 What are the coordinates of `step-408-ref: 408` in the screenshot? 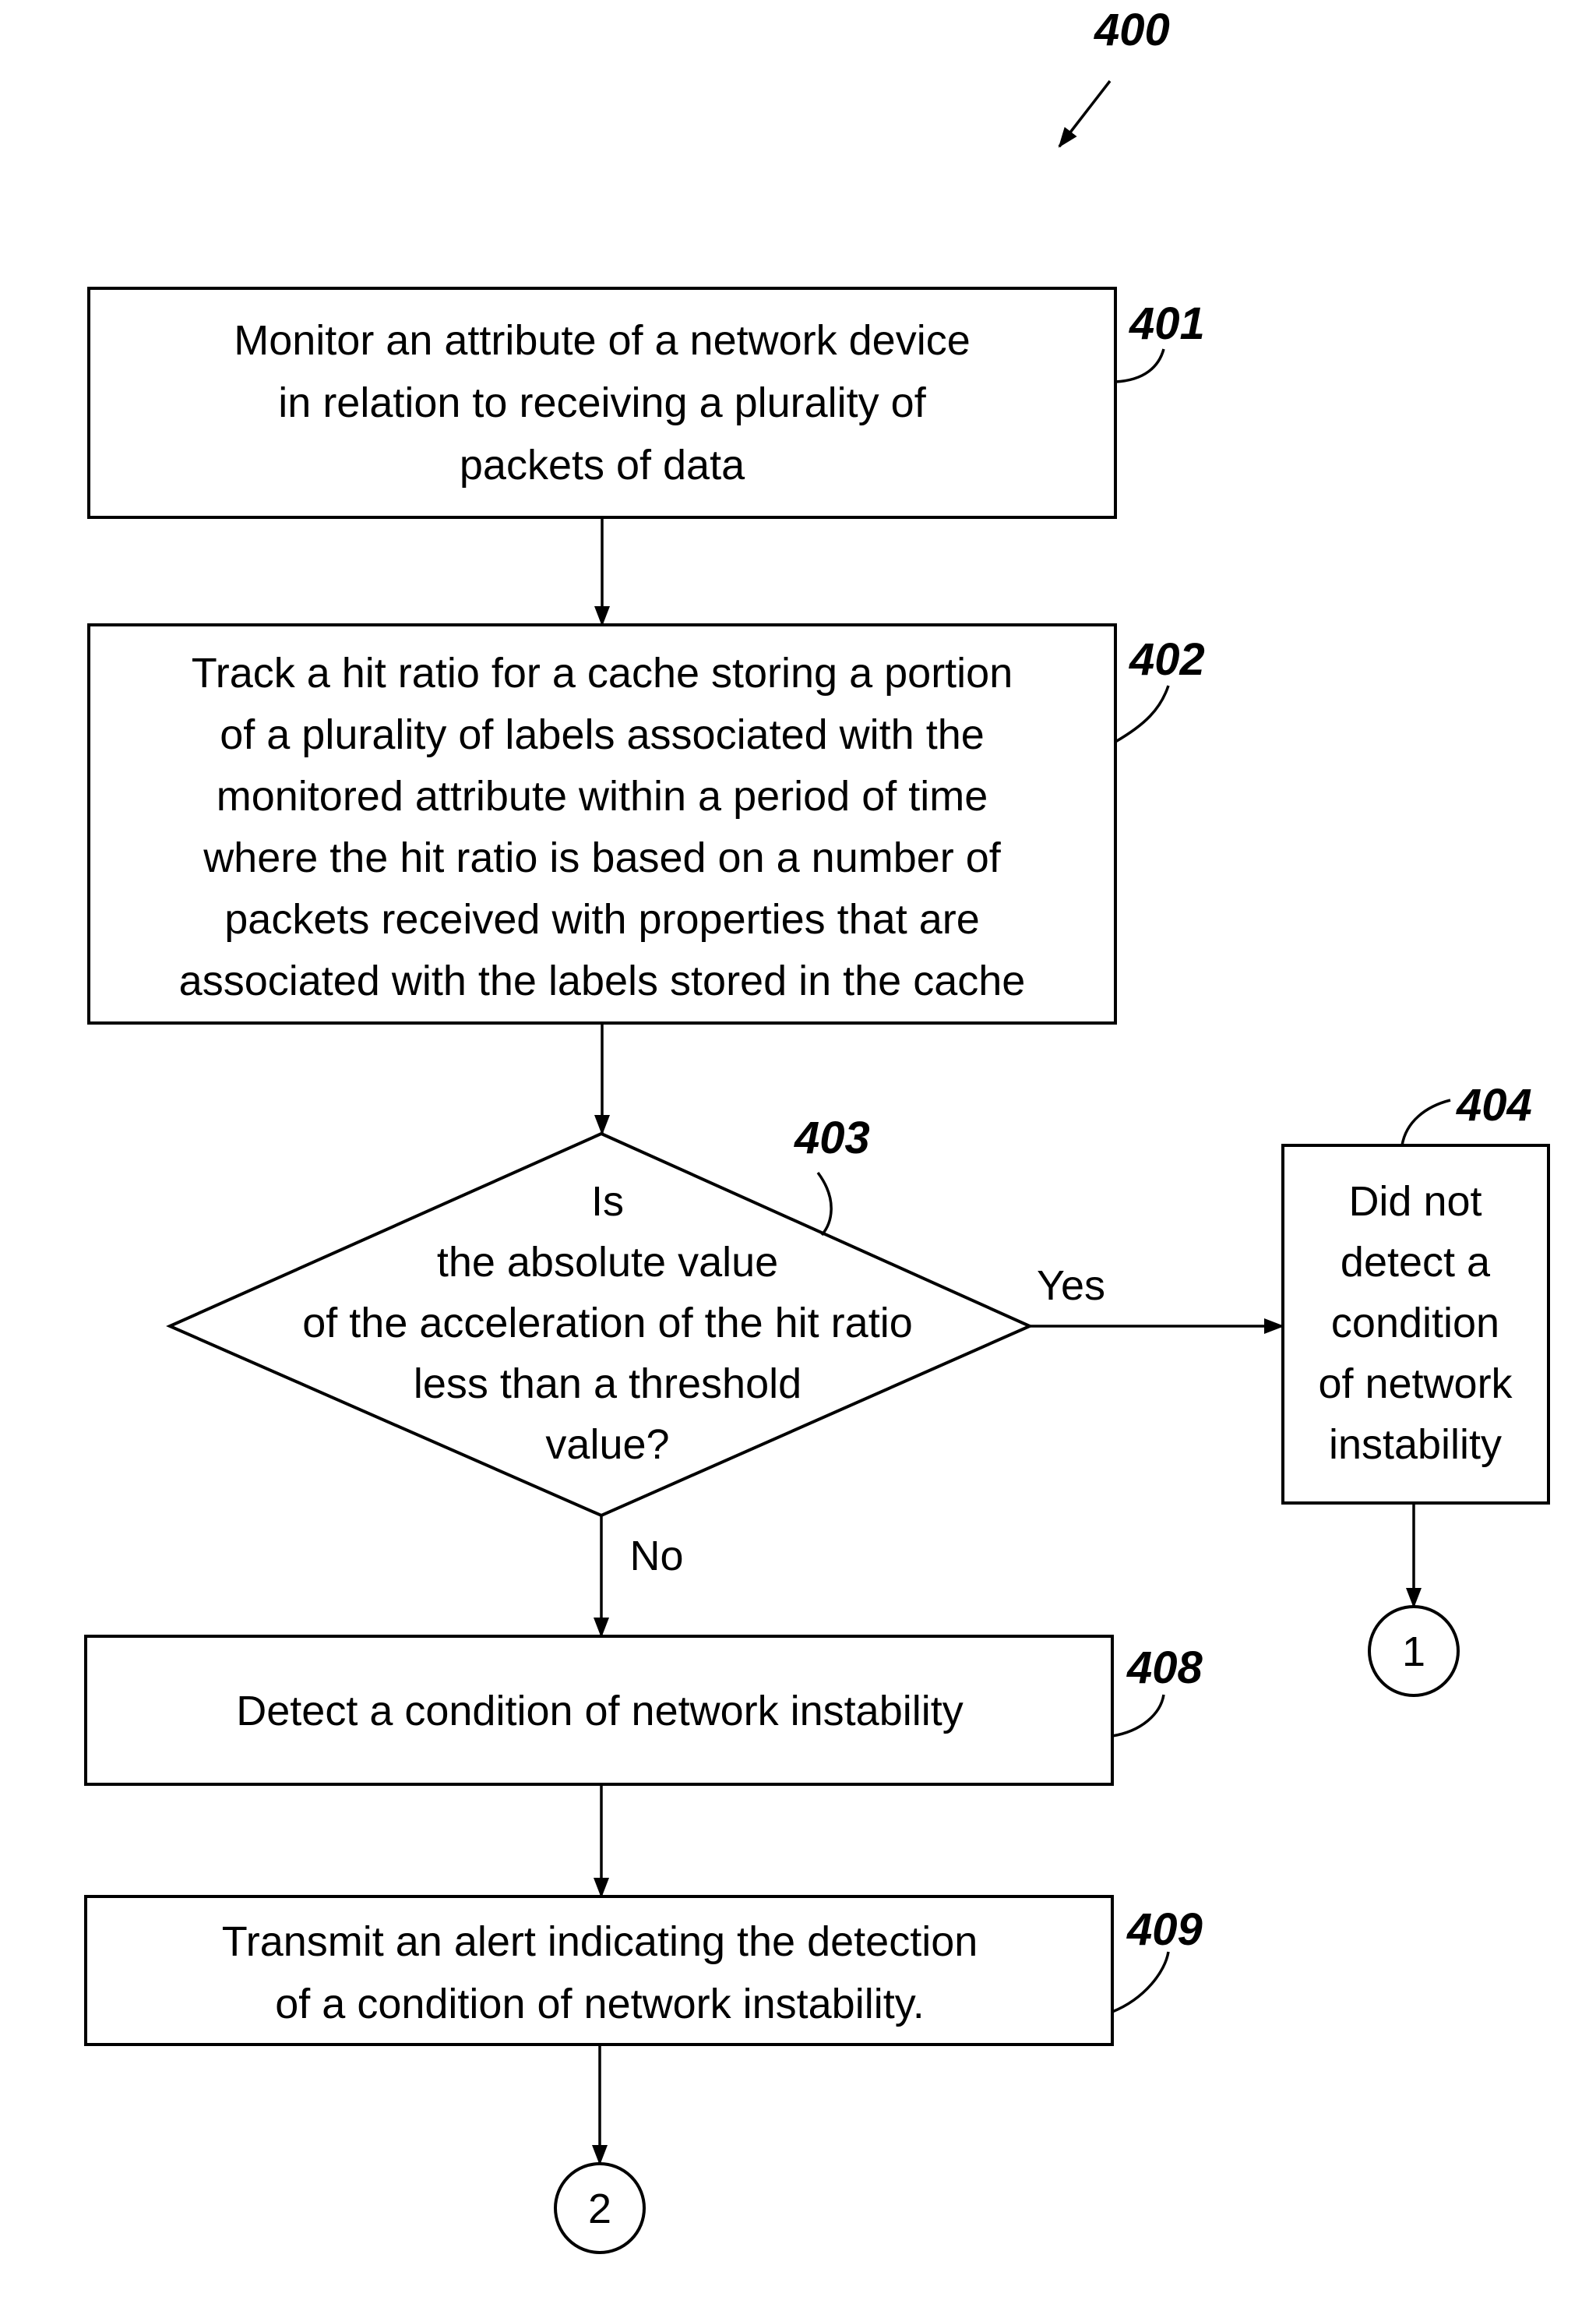 It's located at (1164, 1668).